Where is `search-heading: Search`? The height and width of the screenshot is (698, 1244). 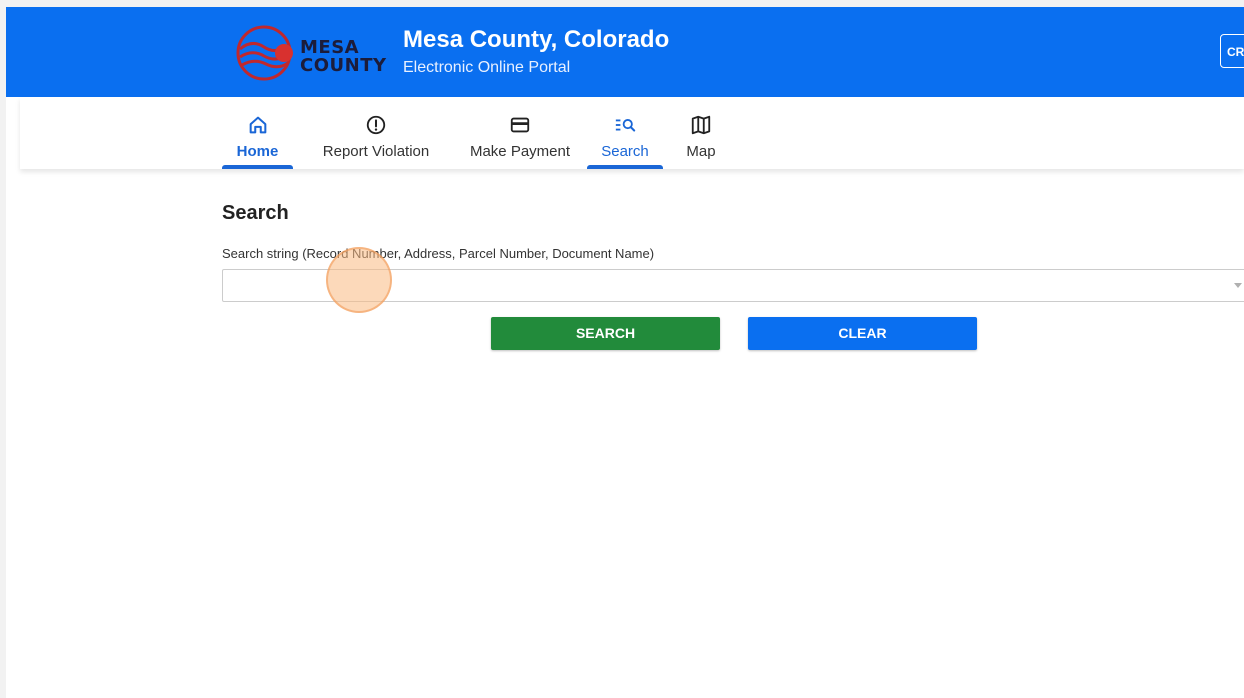
search-heading: Search is located at coordinates (255, 213).